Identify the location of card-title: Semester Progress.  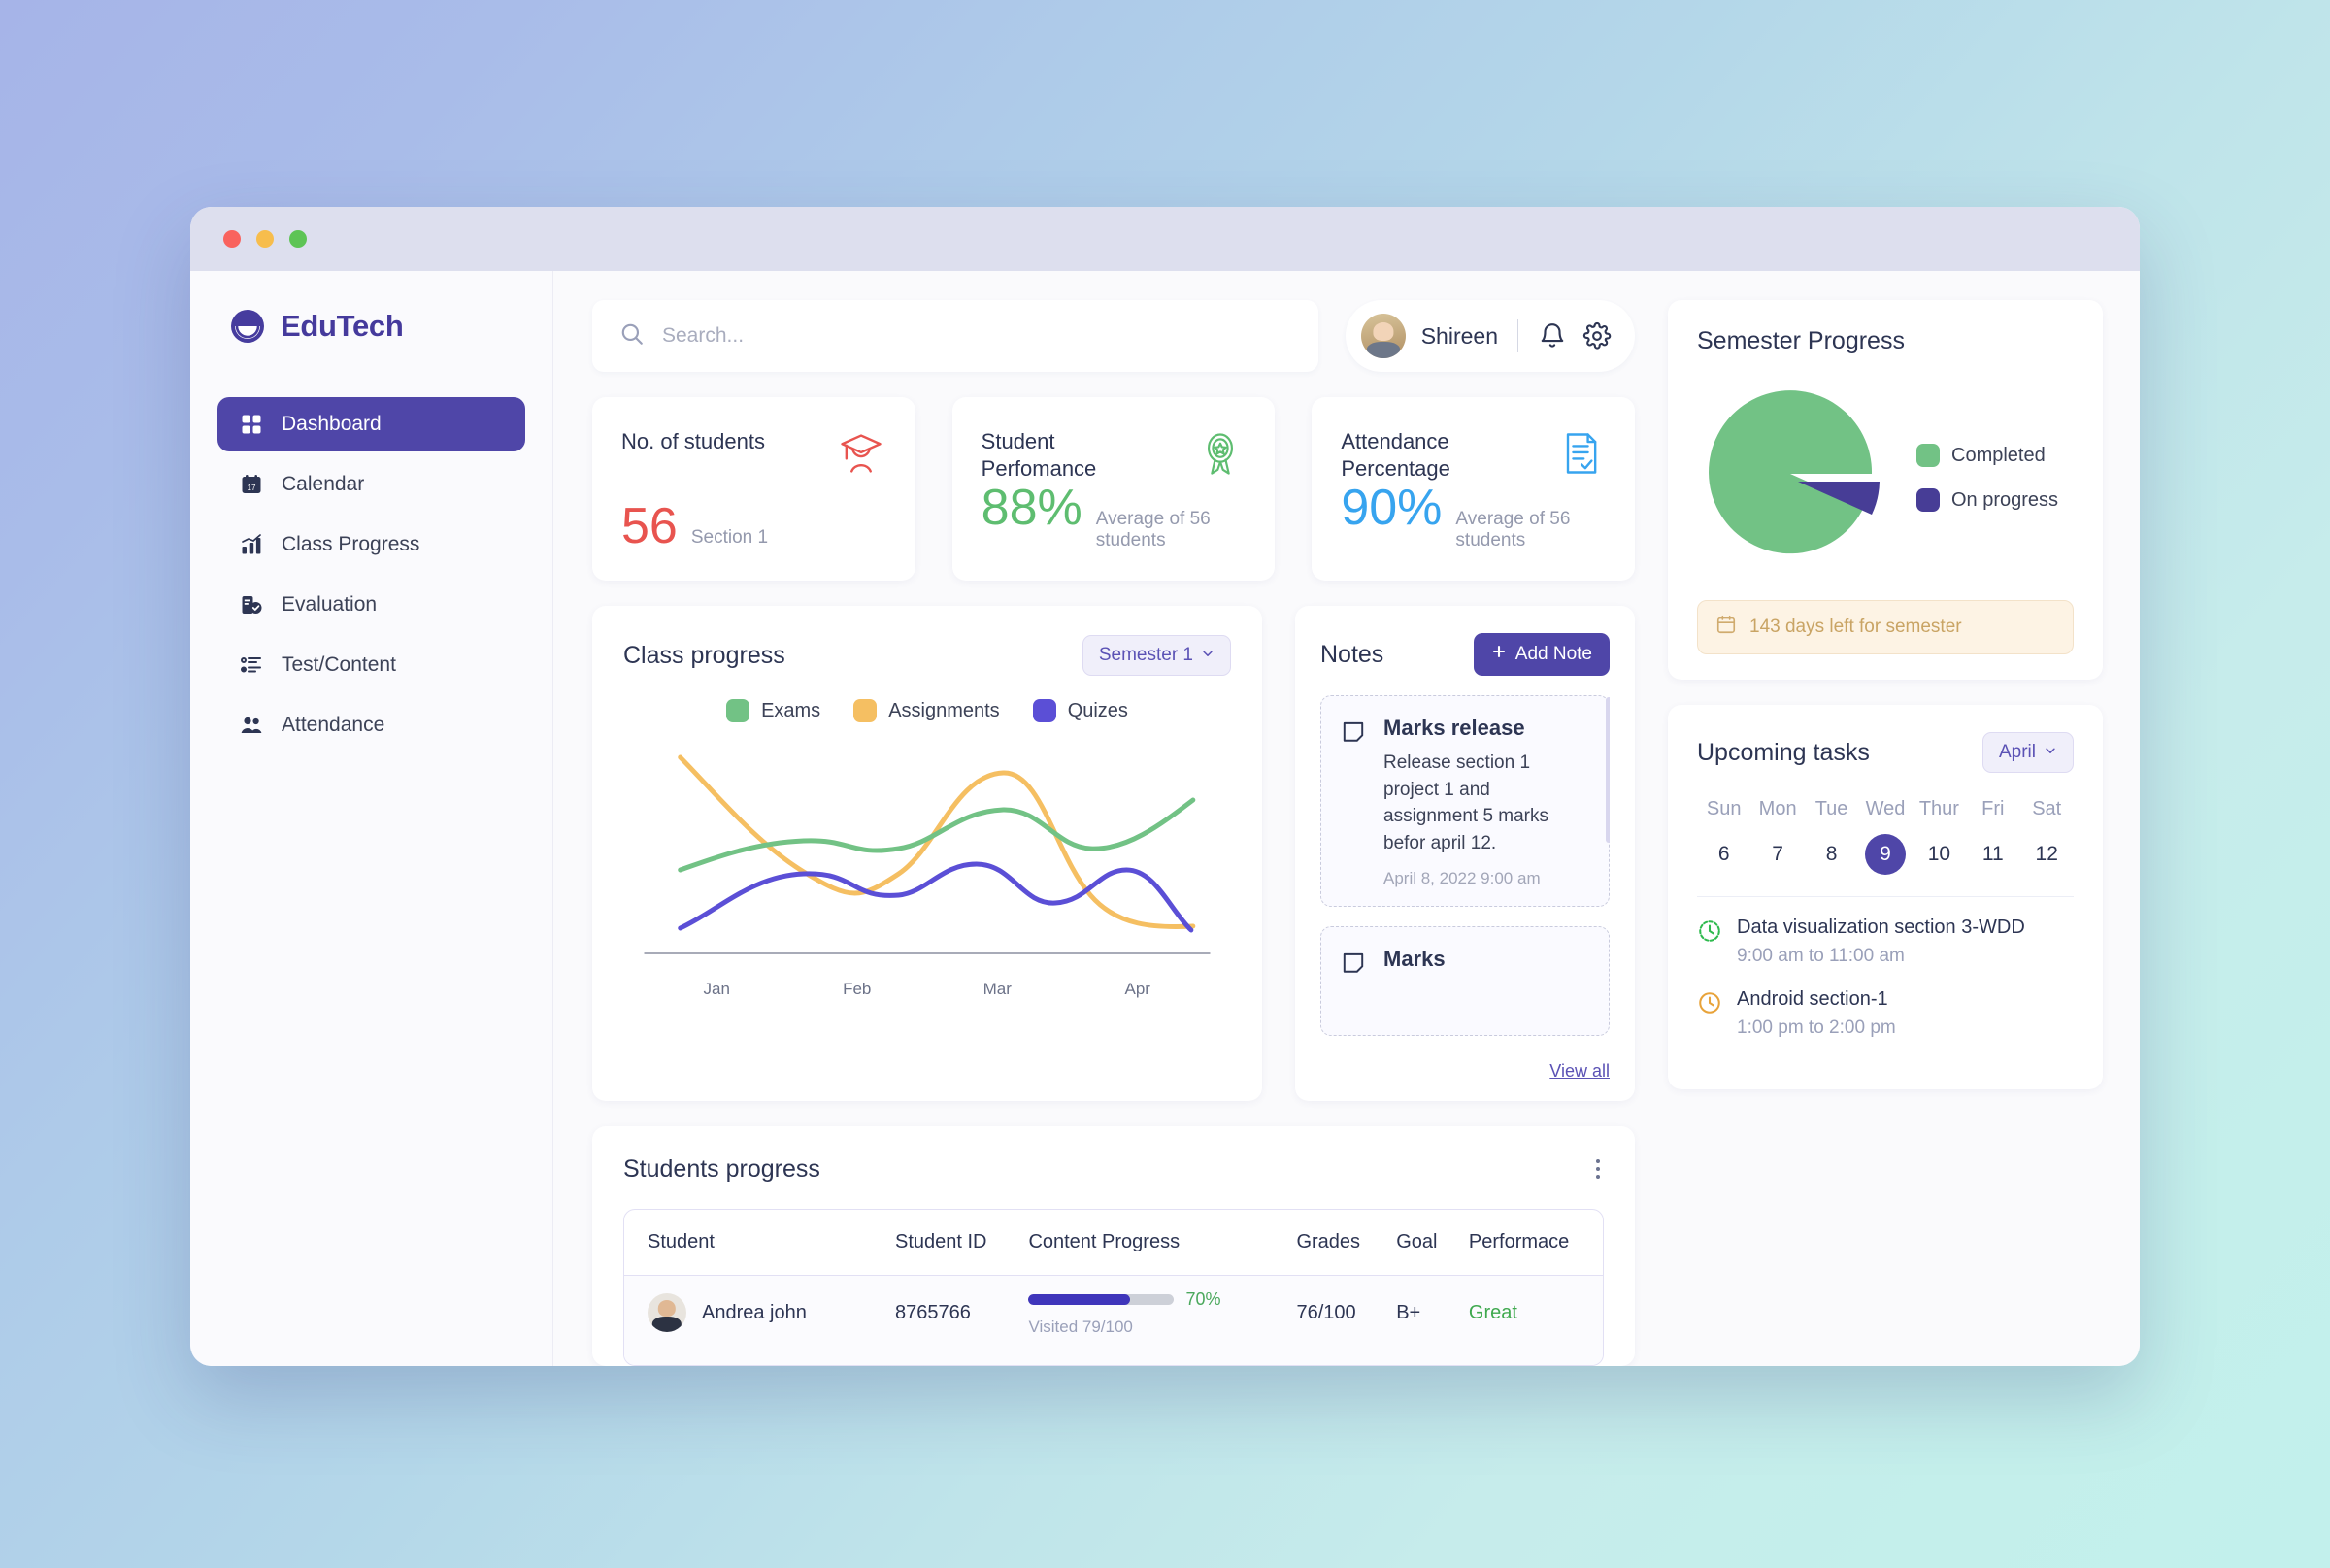
(1801, 340).